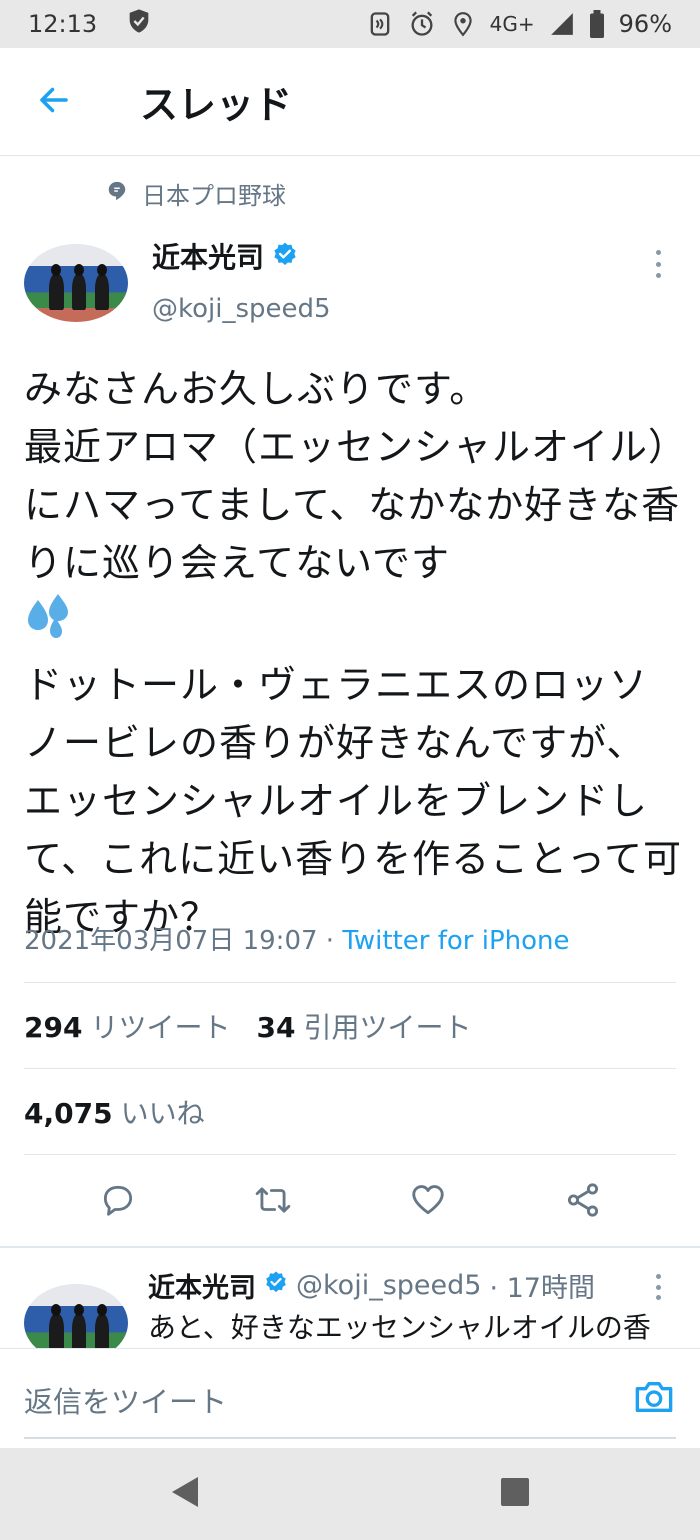  I want to click on square-recents-icon, so click(515, 1494).